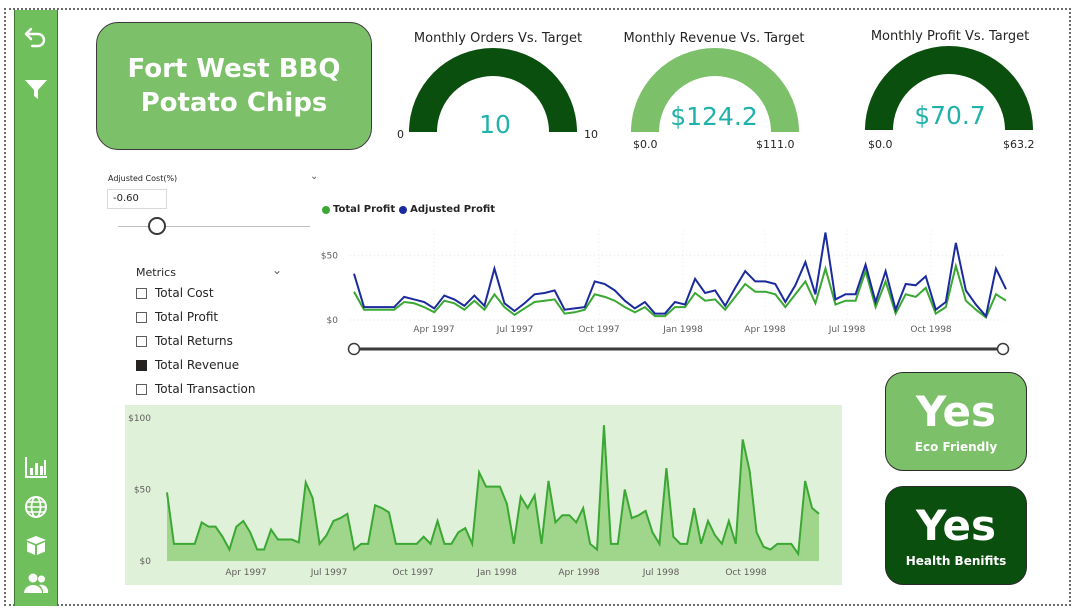  I want to click on legend-label: Adjusted Profit, so click(453, 209).